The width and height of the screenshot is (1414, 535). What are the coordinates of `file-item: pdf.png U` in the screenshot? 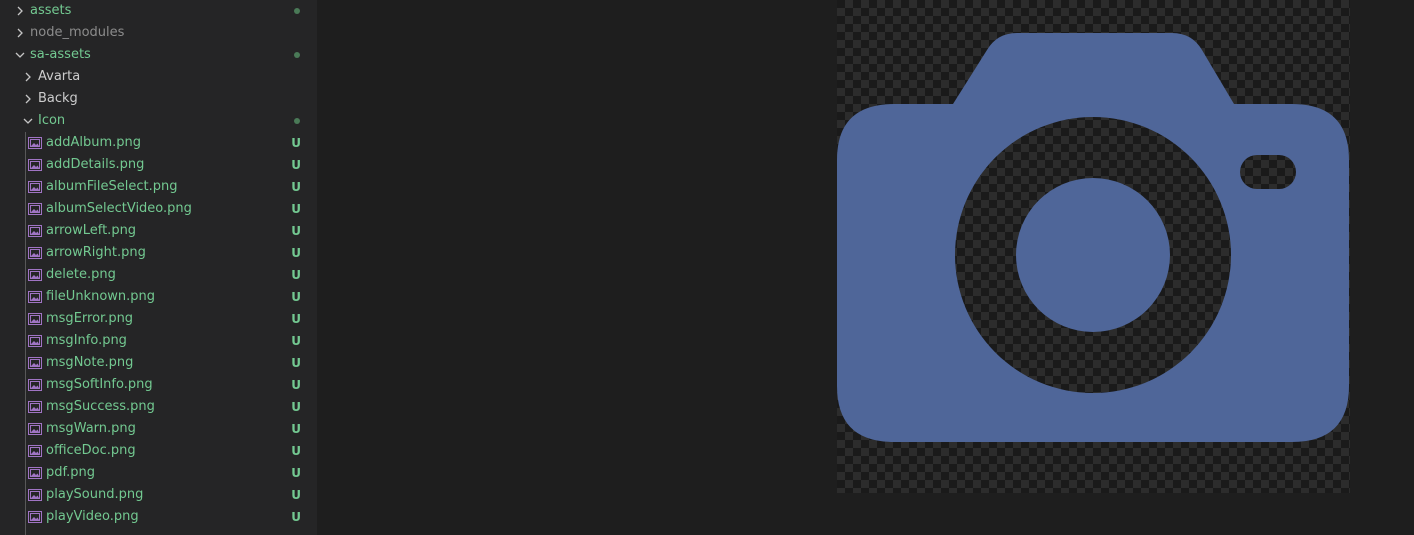 It's located at (158, 473).